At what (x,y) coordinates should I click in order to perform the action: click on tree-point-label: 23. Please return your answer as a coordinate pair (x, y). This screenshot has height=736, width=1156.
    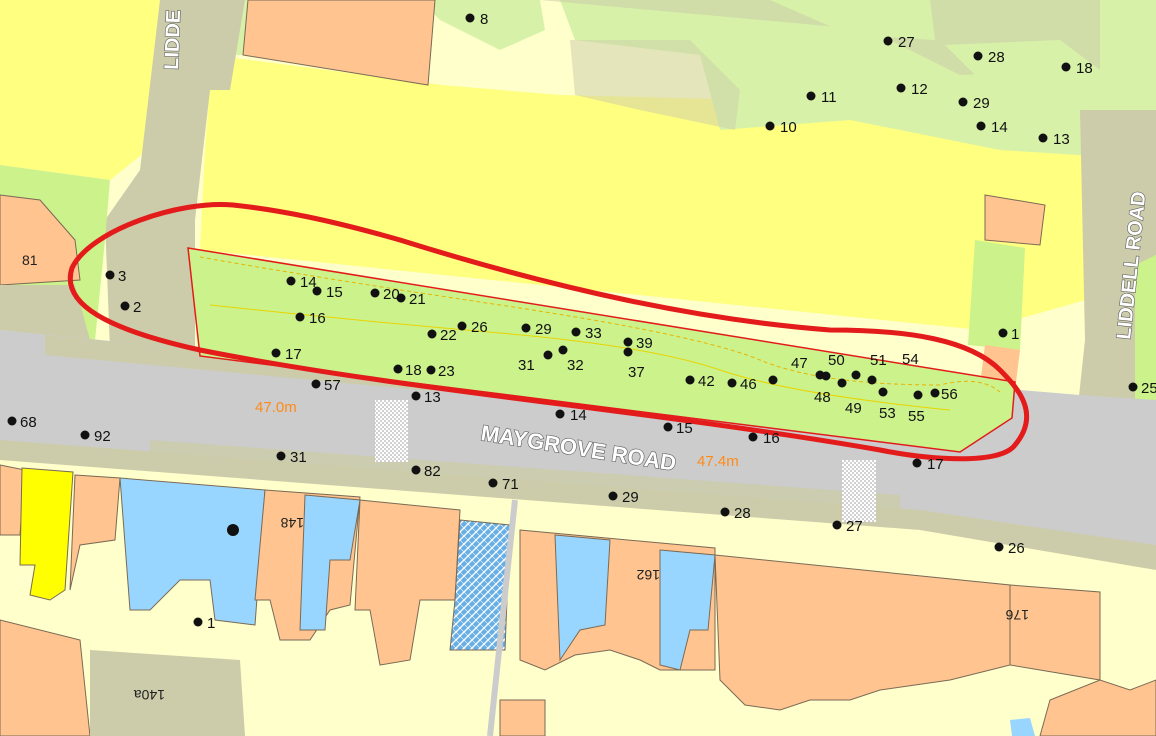
    Looking at the image, I should click on (446, 371).